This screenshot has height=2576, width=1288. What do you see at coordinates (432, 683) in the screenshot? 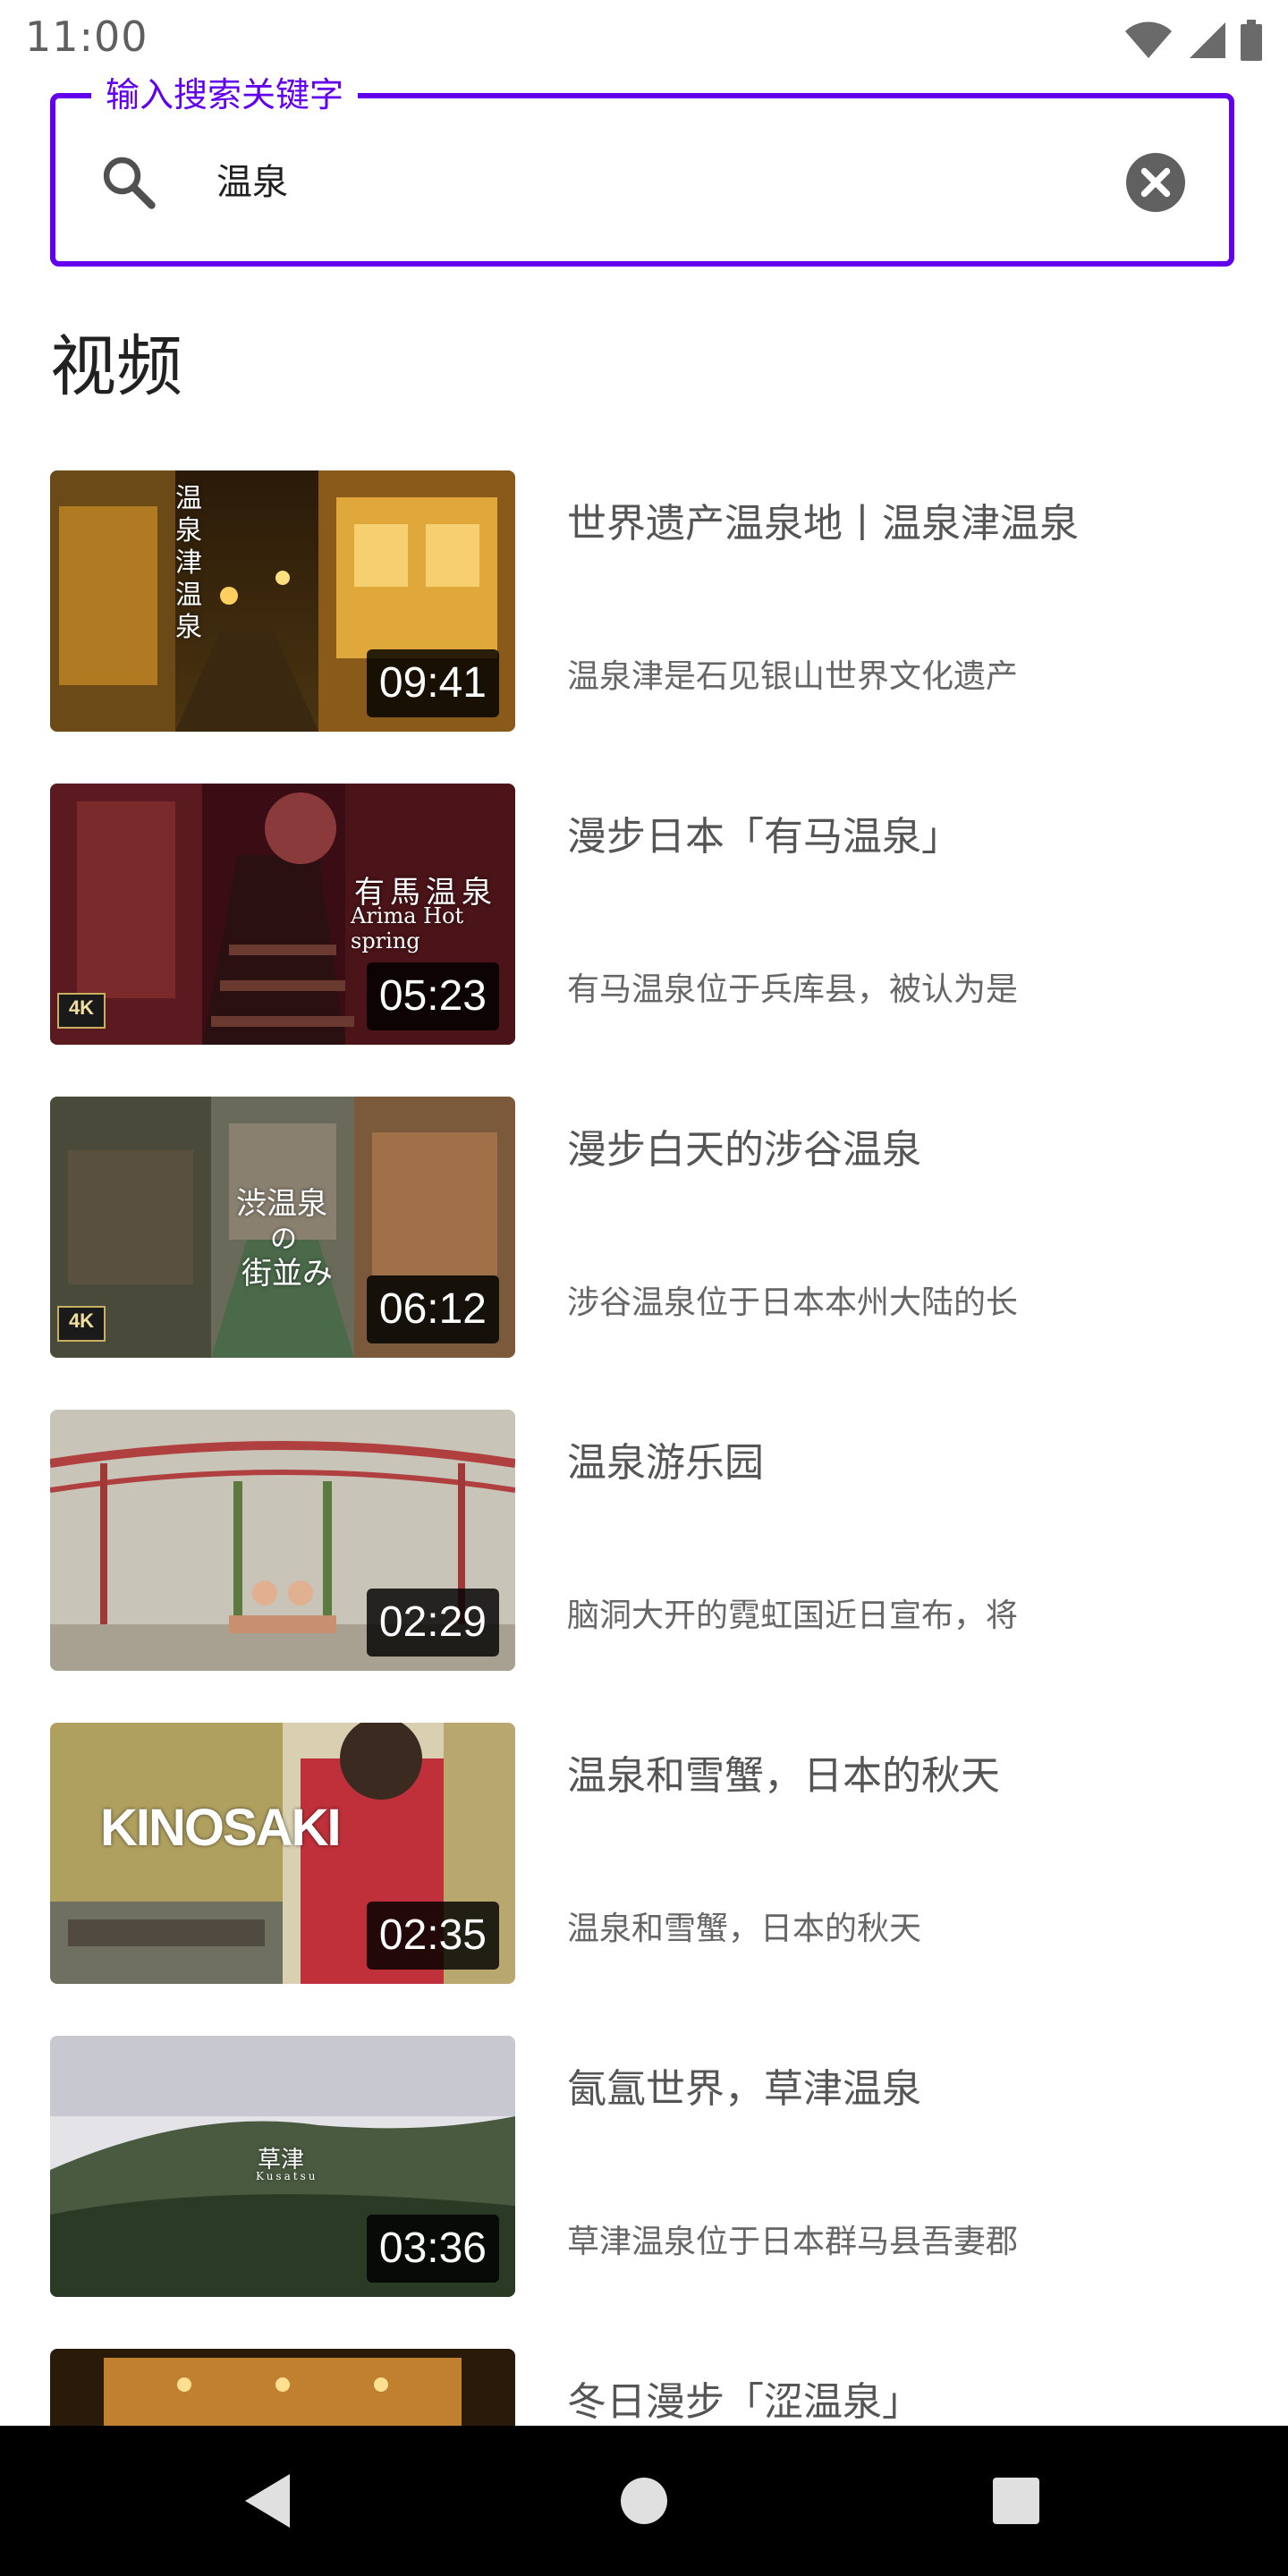
I see `video-duration: 09:41` at bounding box center [432, 683].